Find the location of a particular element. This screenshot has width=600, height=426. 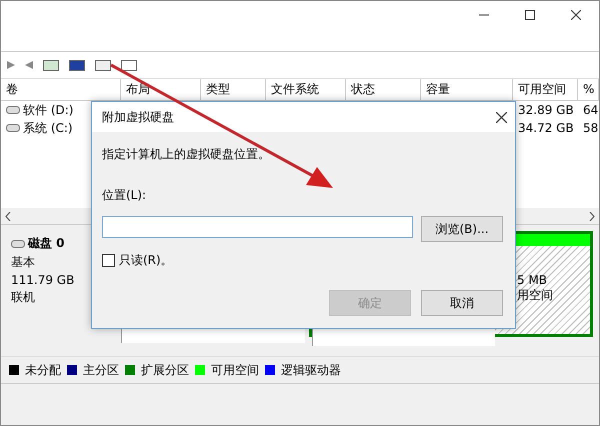

column-header: 可用空间 is located at coordinates (545, 89).